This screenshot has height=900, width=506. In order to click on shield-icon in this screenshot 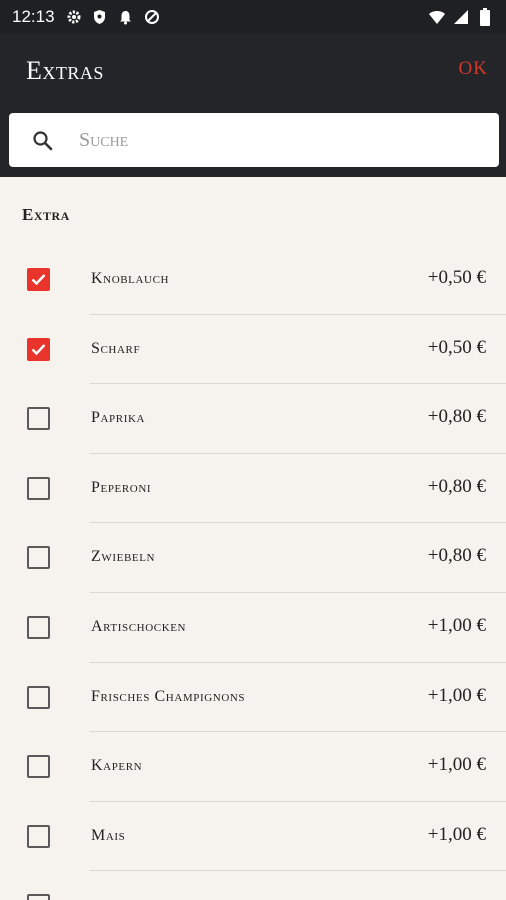, I will do `click(100, 17)`.